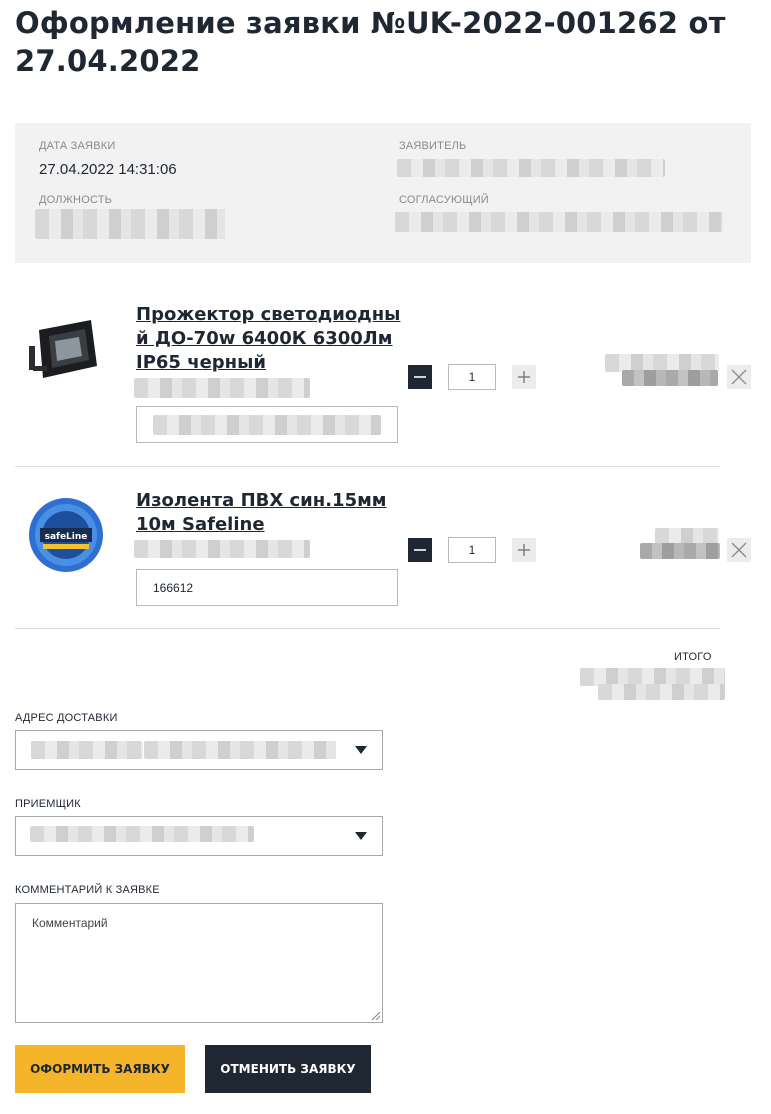  I want to click on product-name-link: Изолента ПВХ син.15мм 10м Safeline, so click(269, 513).